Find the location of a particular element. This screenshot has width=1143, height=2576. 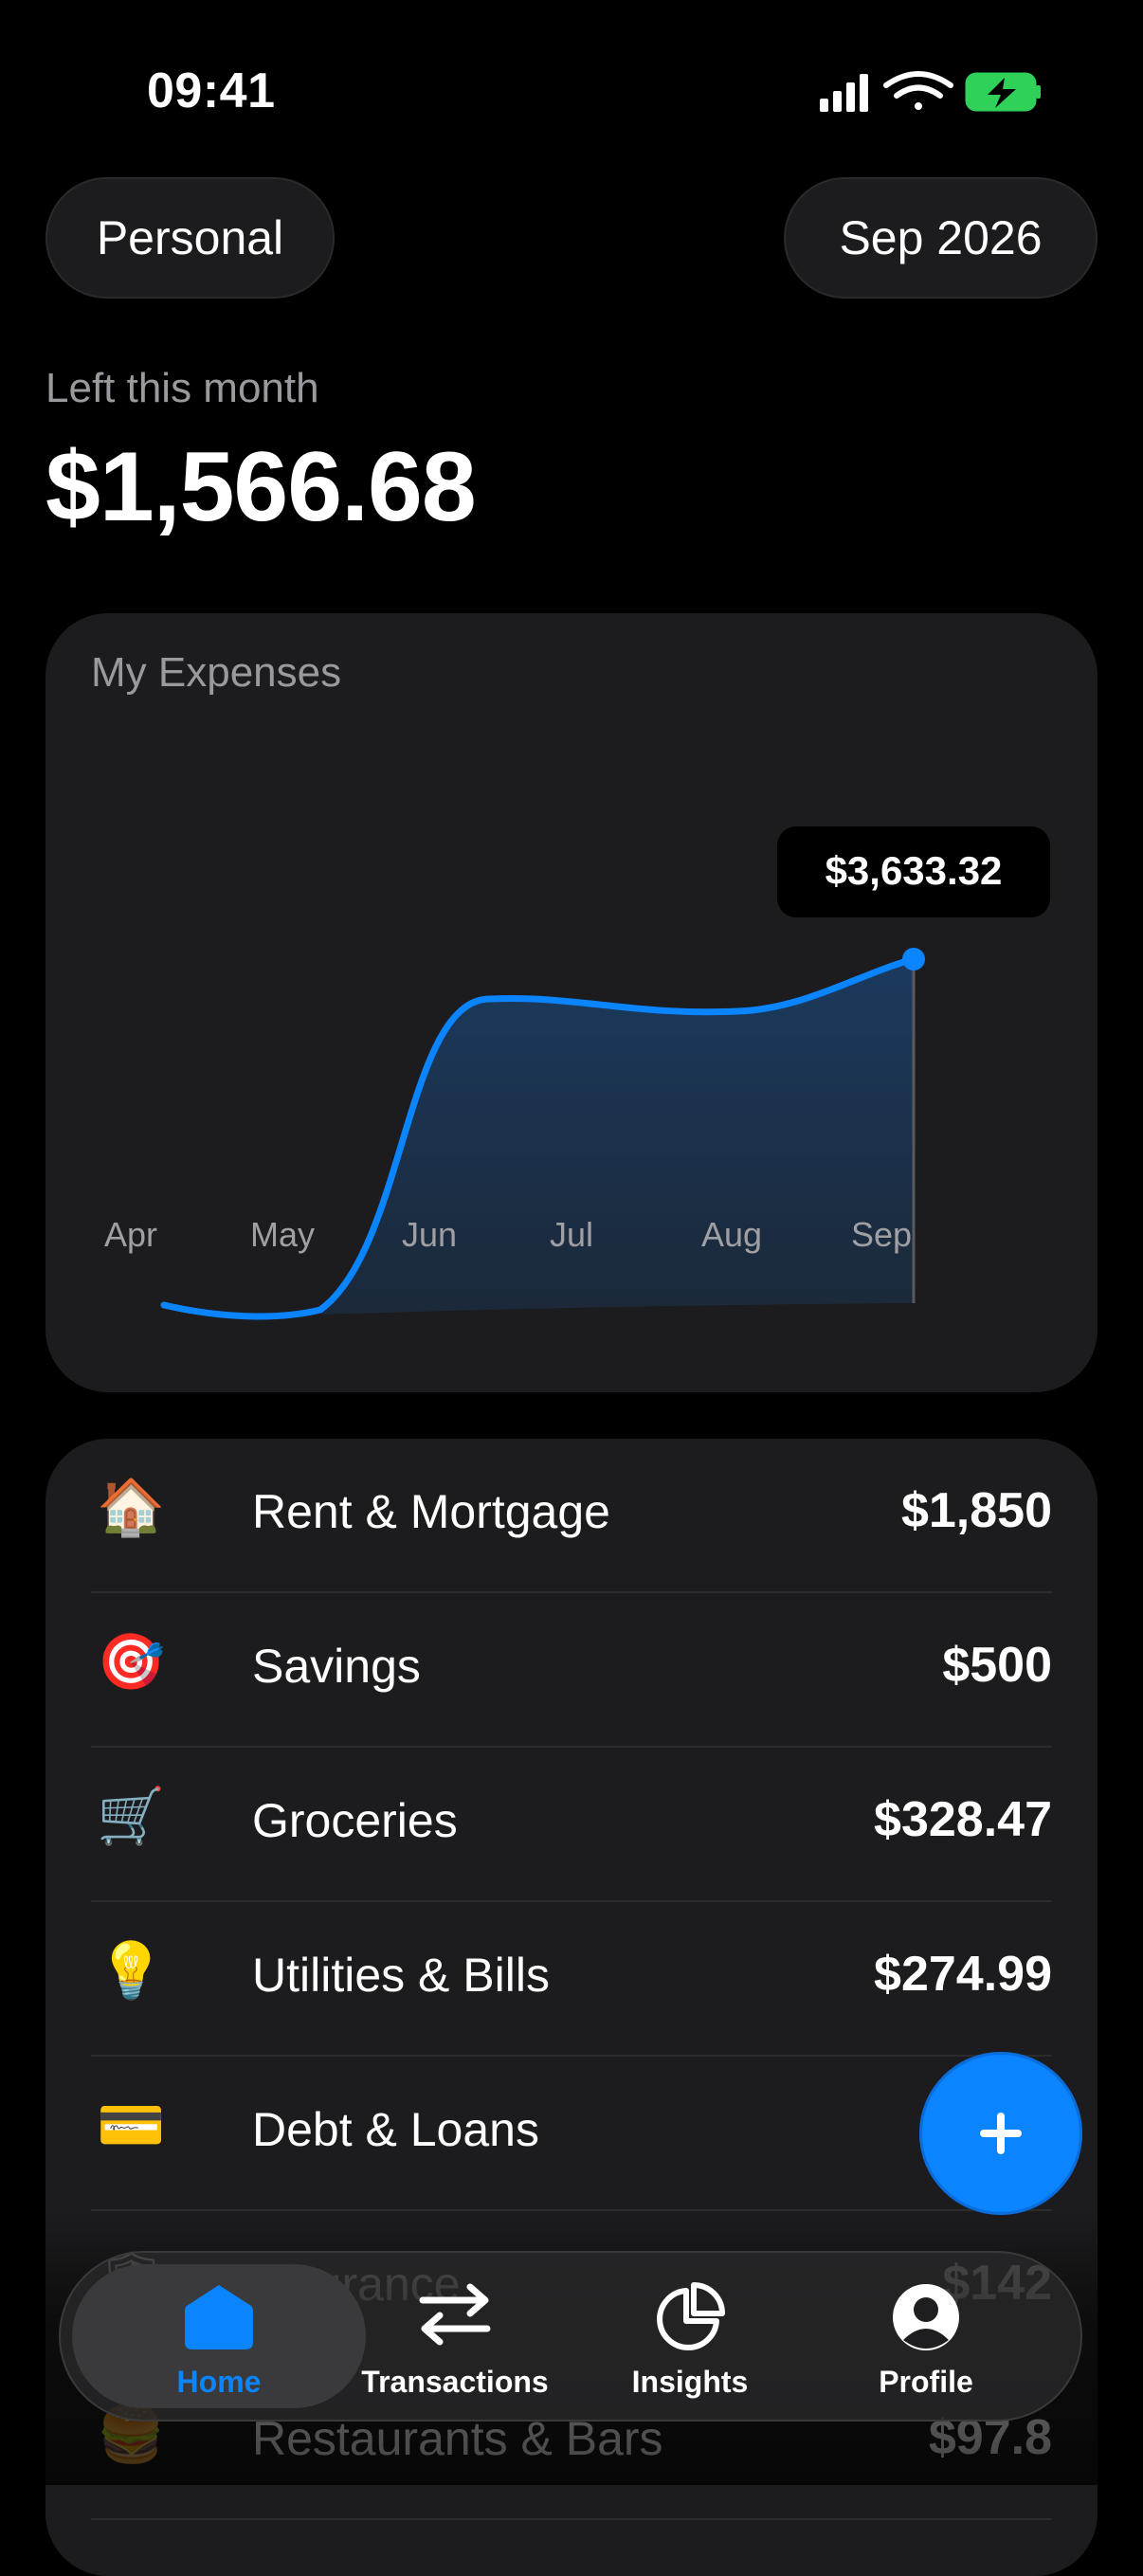

x-axis-label: Apr is located at coordinates (130, 1234).